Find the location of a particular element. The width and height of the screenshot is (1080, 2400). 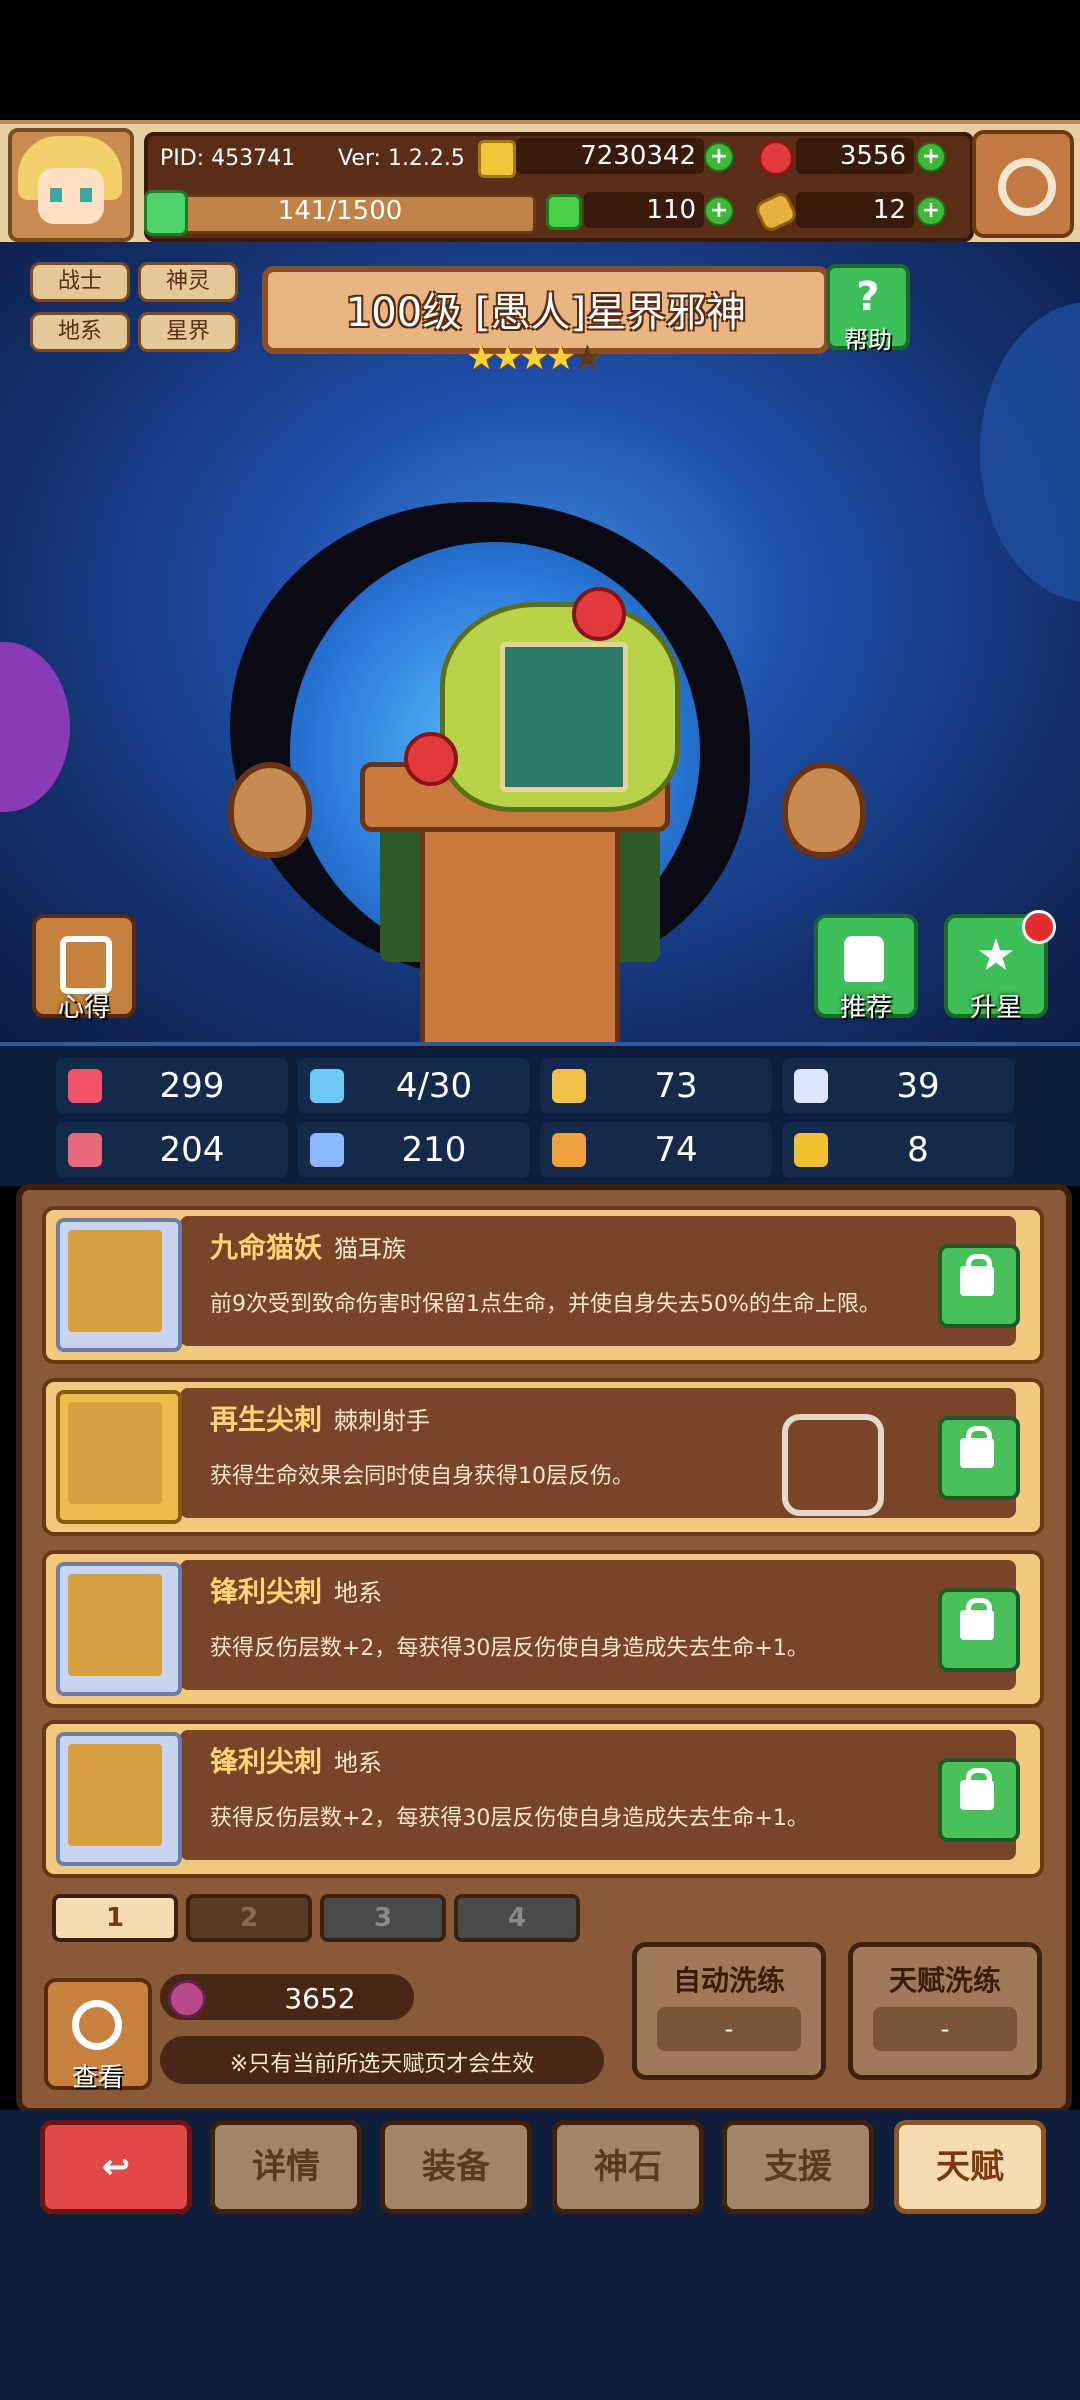

boot-icon is located at coordinates (569, 1150).